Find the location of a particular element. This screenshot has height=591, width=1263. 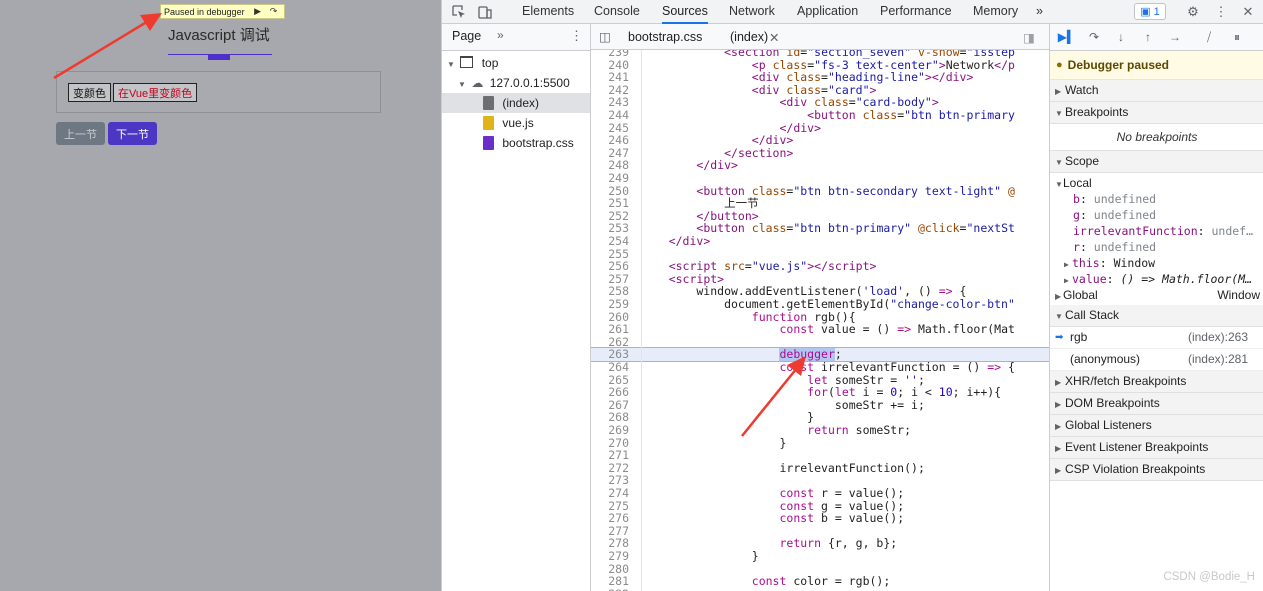

code-line: 279 } is located at coordinates (820, 556).